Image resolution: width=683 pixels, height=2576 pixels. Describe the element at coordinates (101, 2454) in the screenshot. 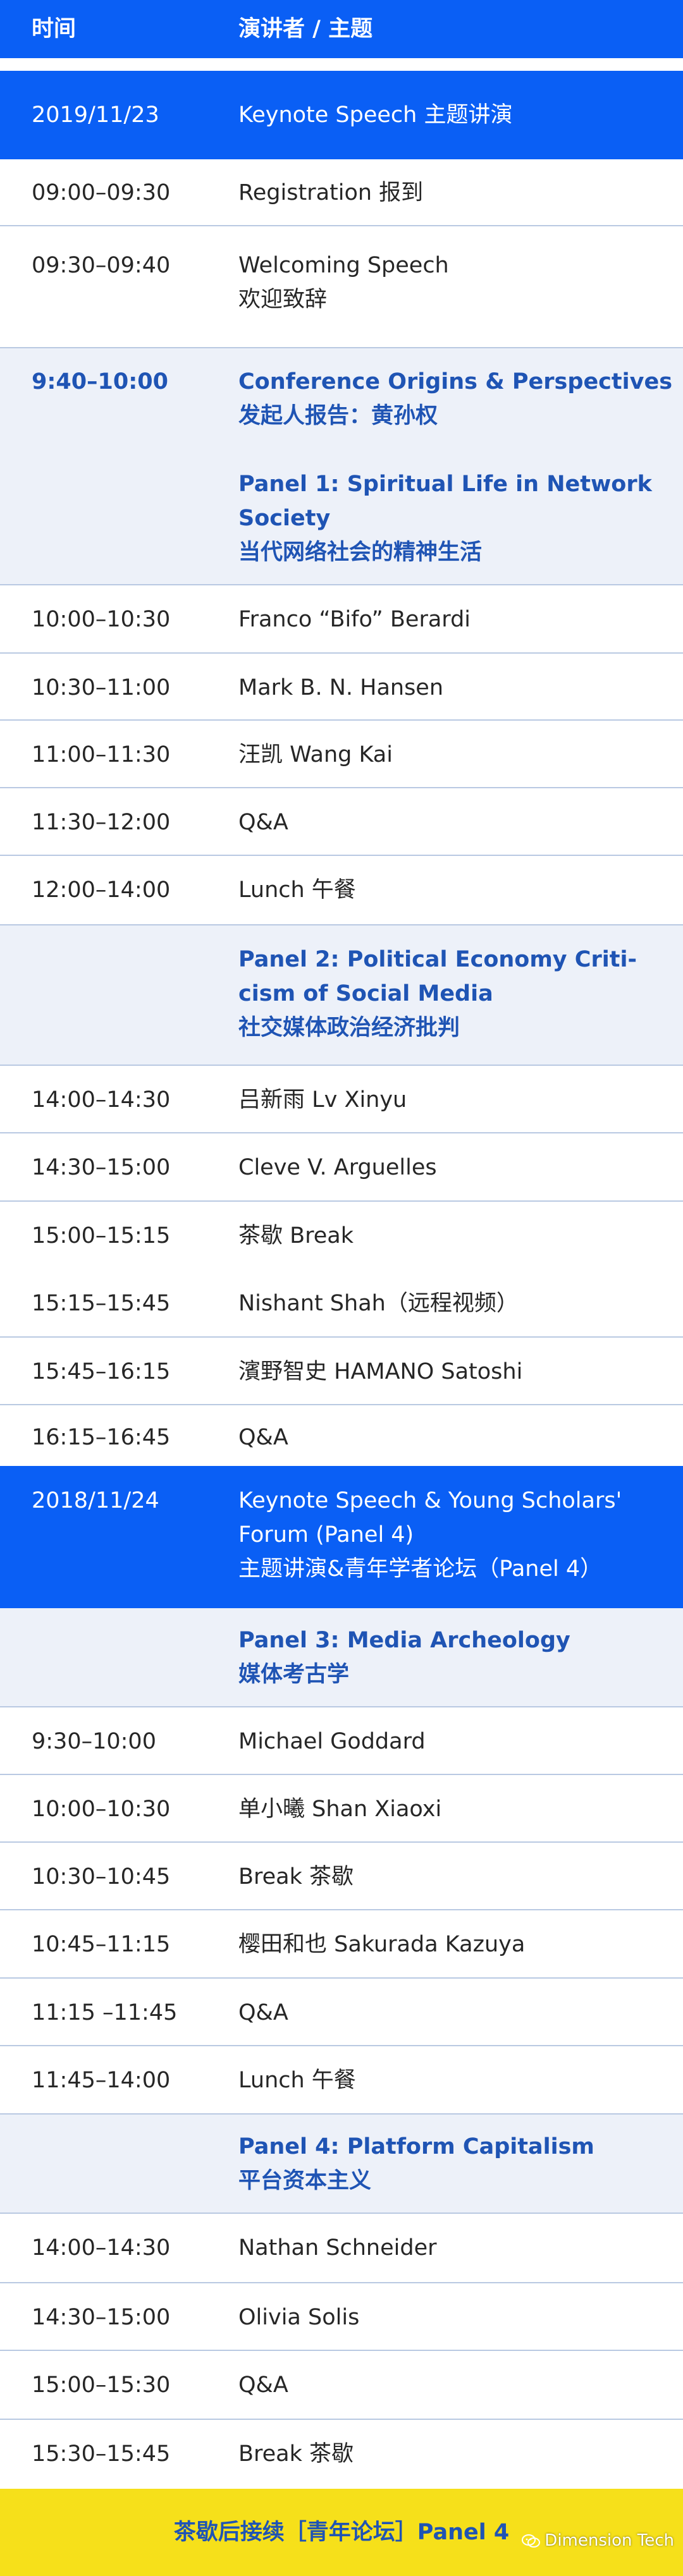

I see `row-time: 15:30–15:45` at that location.